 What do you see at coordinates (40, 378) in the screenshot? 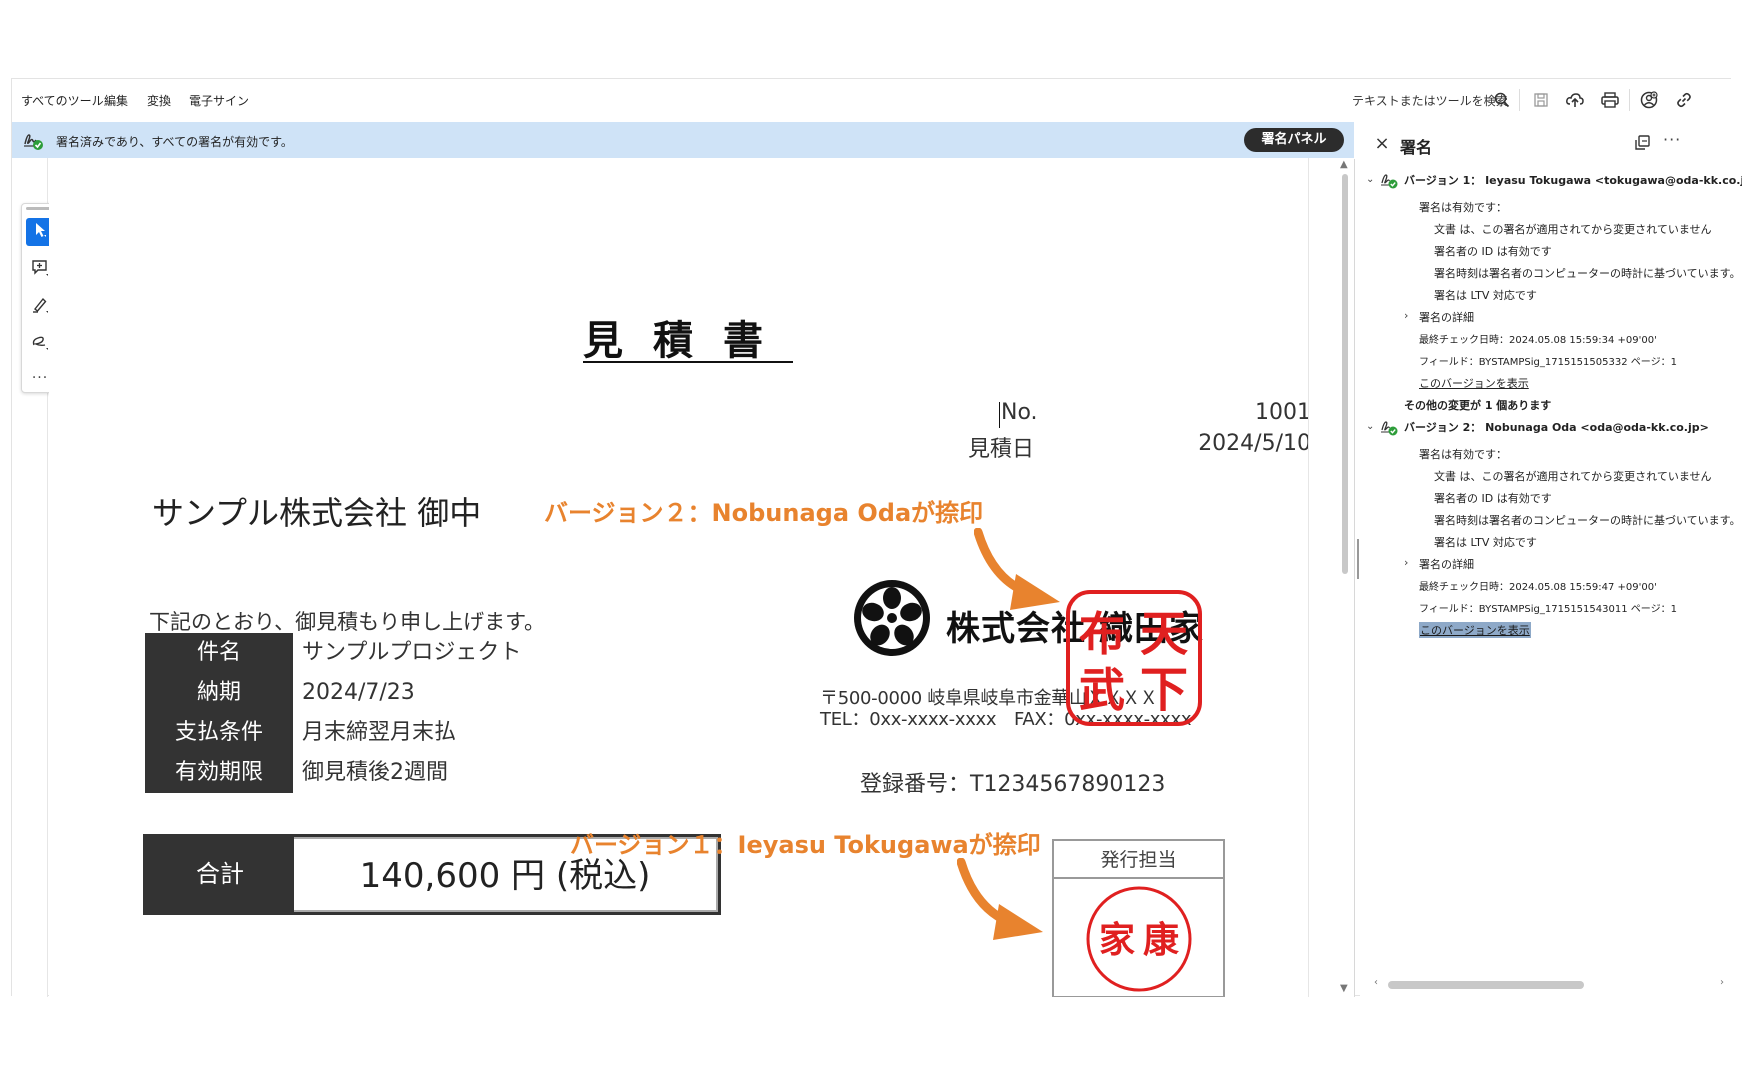
I see `more-icon: ···` at bounding box center [40, 378].